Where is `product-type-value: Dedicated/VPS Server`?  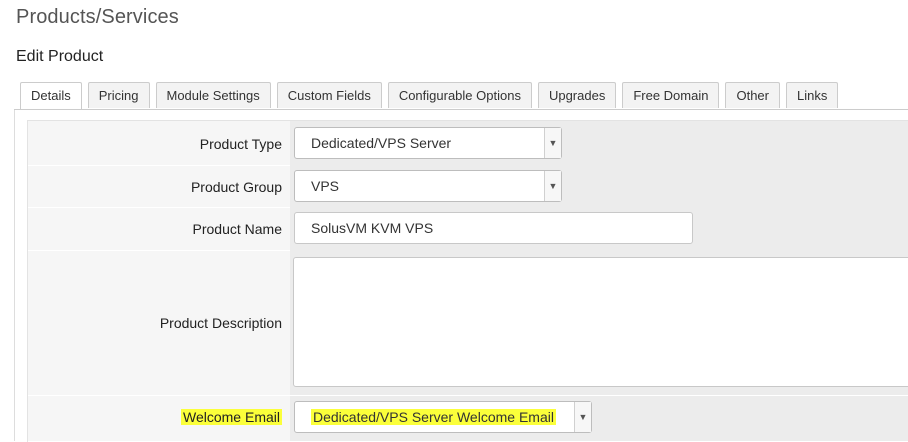
product-type-value: Dedicated/VPS Server is located at coordinates (381, 143).